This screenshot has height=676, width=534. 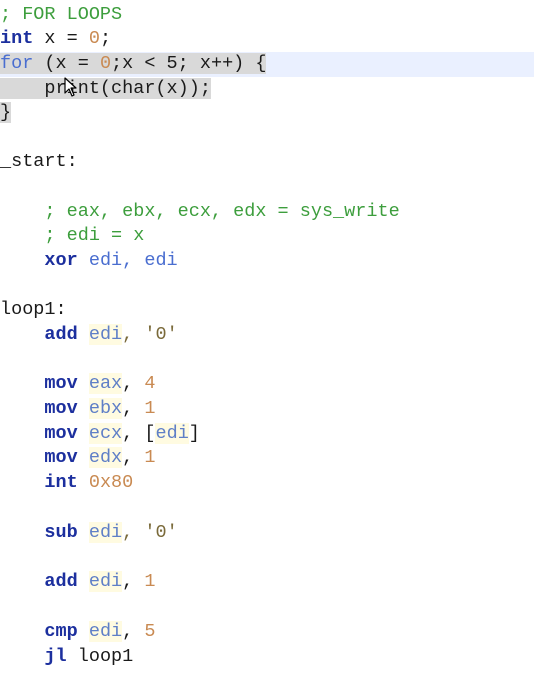 I want to click on code-line-mov-eax: mov eax, 4, so click(x=77, y=384).